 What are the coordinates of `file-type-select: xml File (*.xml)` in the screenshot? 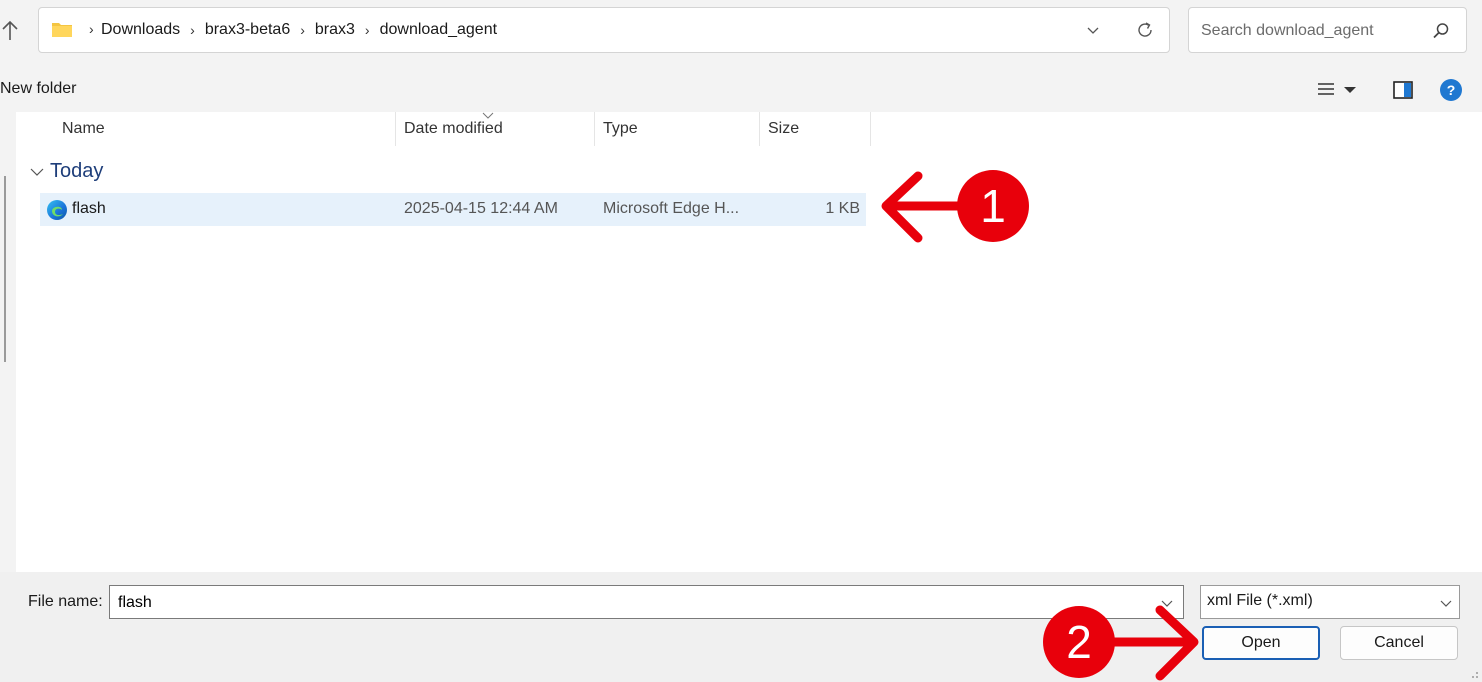 It's located at (1330, 602).